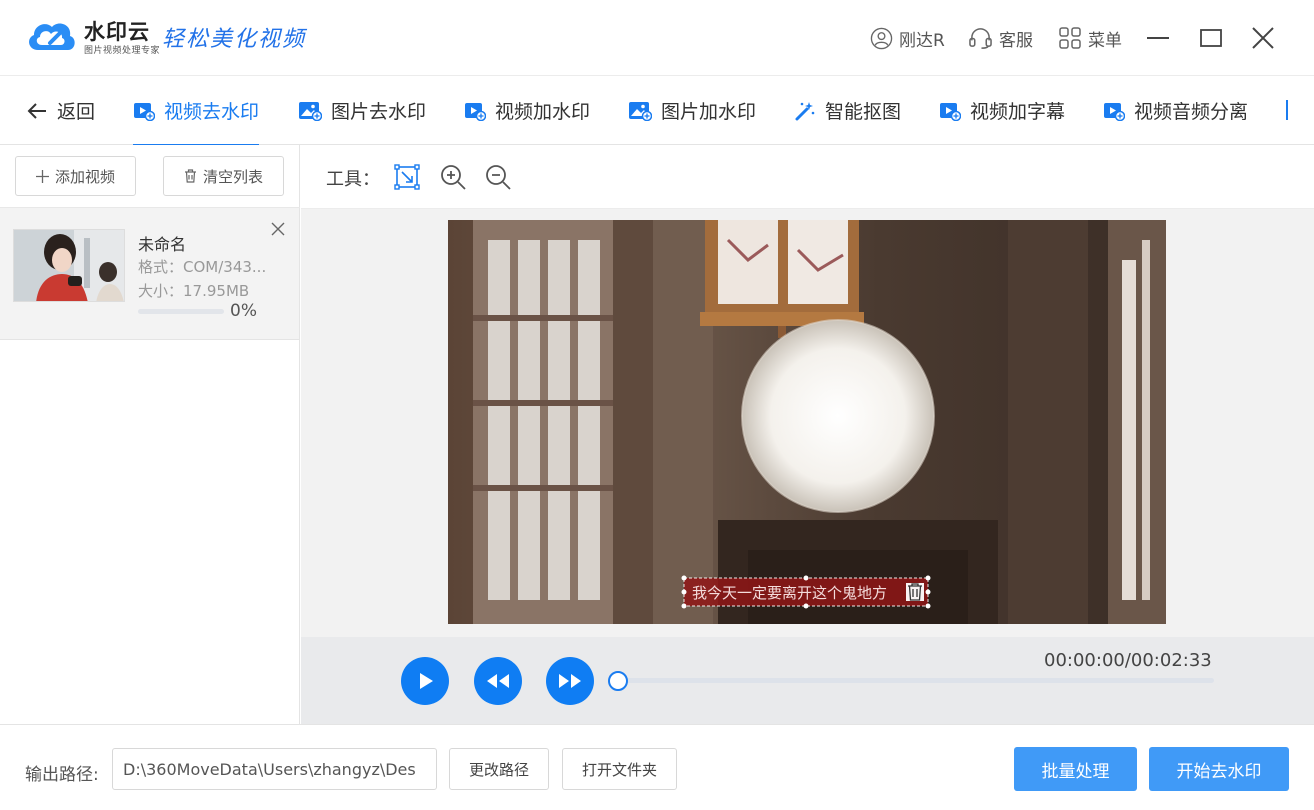 Image resolution: width=1314 pixels, height=810 pixels. I want to click on maximize-icon, so click(1211, 38).